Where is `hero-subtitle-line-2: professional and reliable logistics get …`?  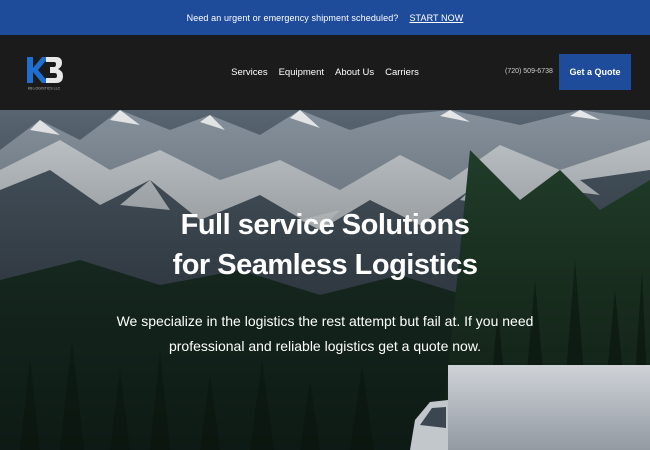
hero-subtitle-line-2: professional and reliable logistics get … is located at coordinates (325, 346).